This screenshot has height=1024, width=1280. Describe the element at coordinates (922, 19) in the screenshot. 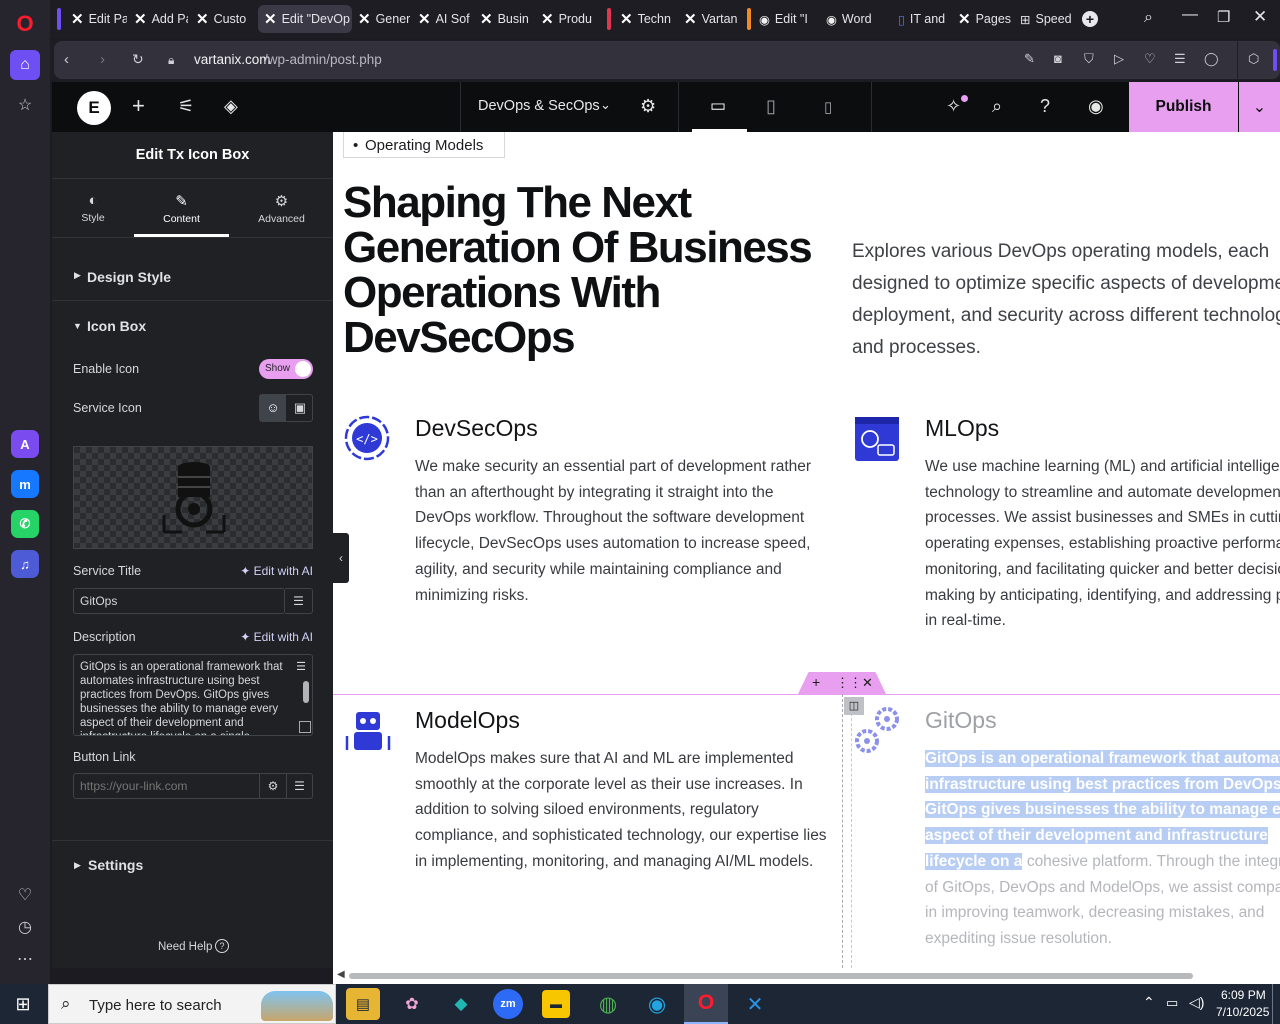

I see `browser-tab: ▯ IT and` at that location.